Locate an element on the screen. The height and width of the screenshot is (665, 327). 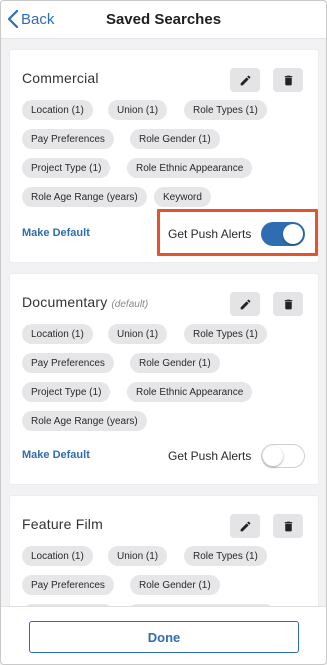
card-title-row: Feature Film is located at coordinates (62, 529).